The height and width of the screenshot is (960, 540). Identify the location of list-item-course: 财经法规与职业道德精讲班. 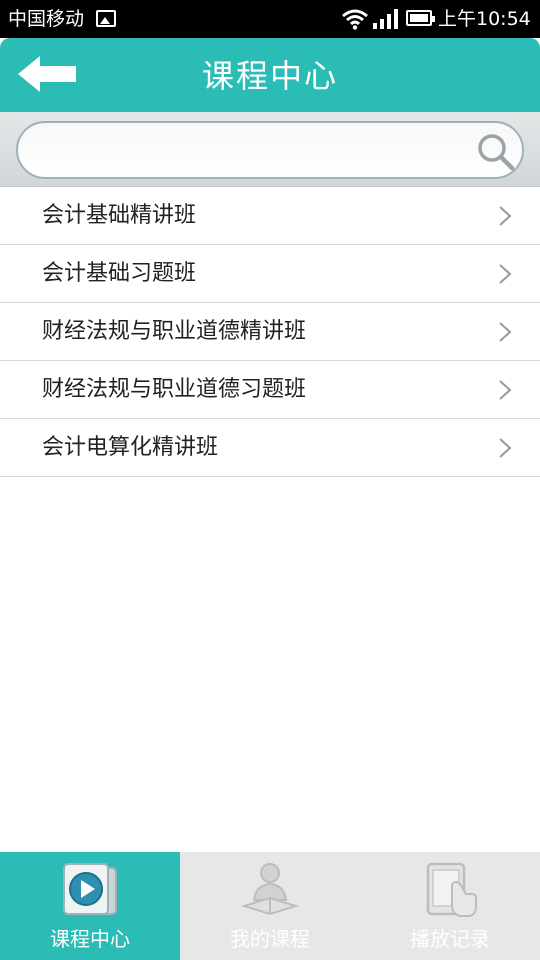
(270, 332).